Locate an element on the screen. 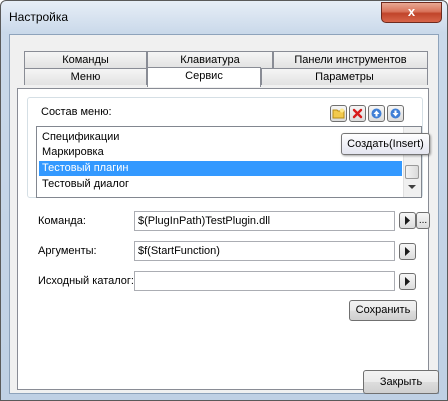  tab-menu: Меню is located at coordinates (85, 76).